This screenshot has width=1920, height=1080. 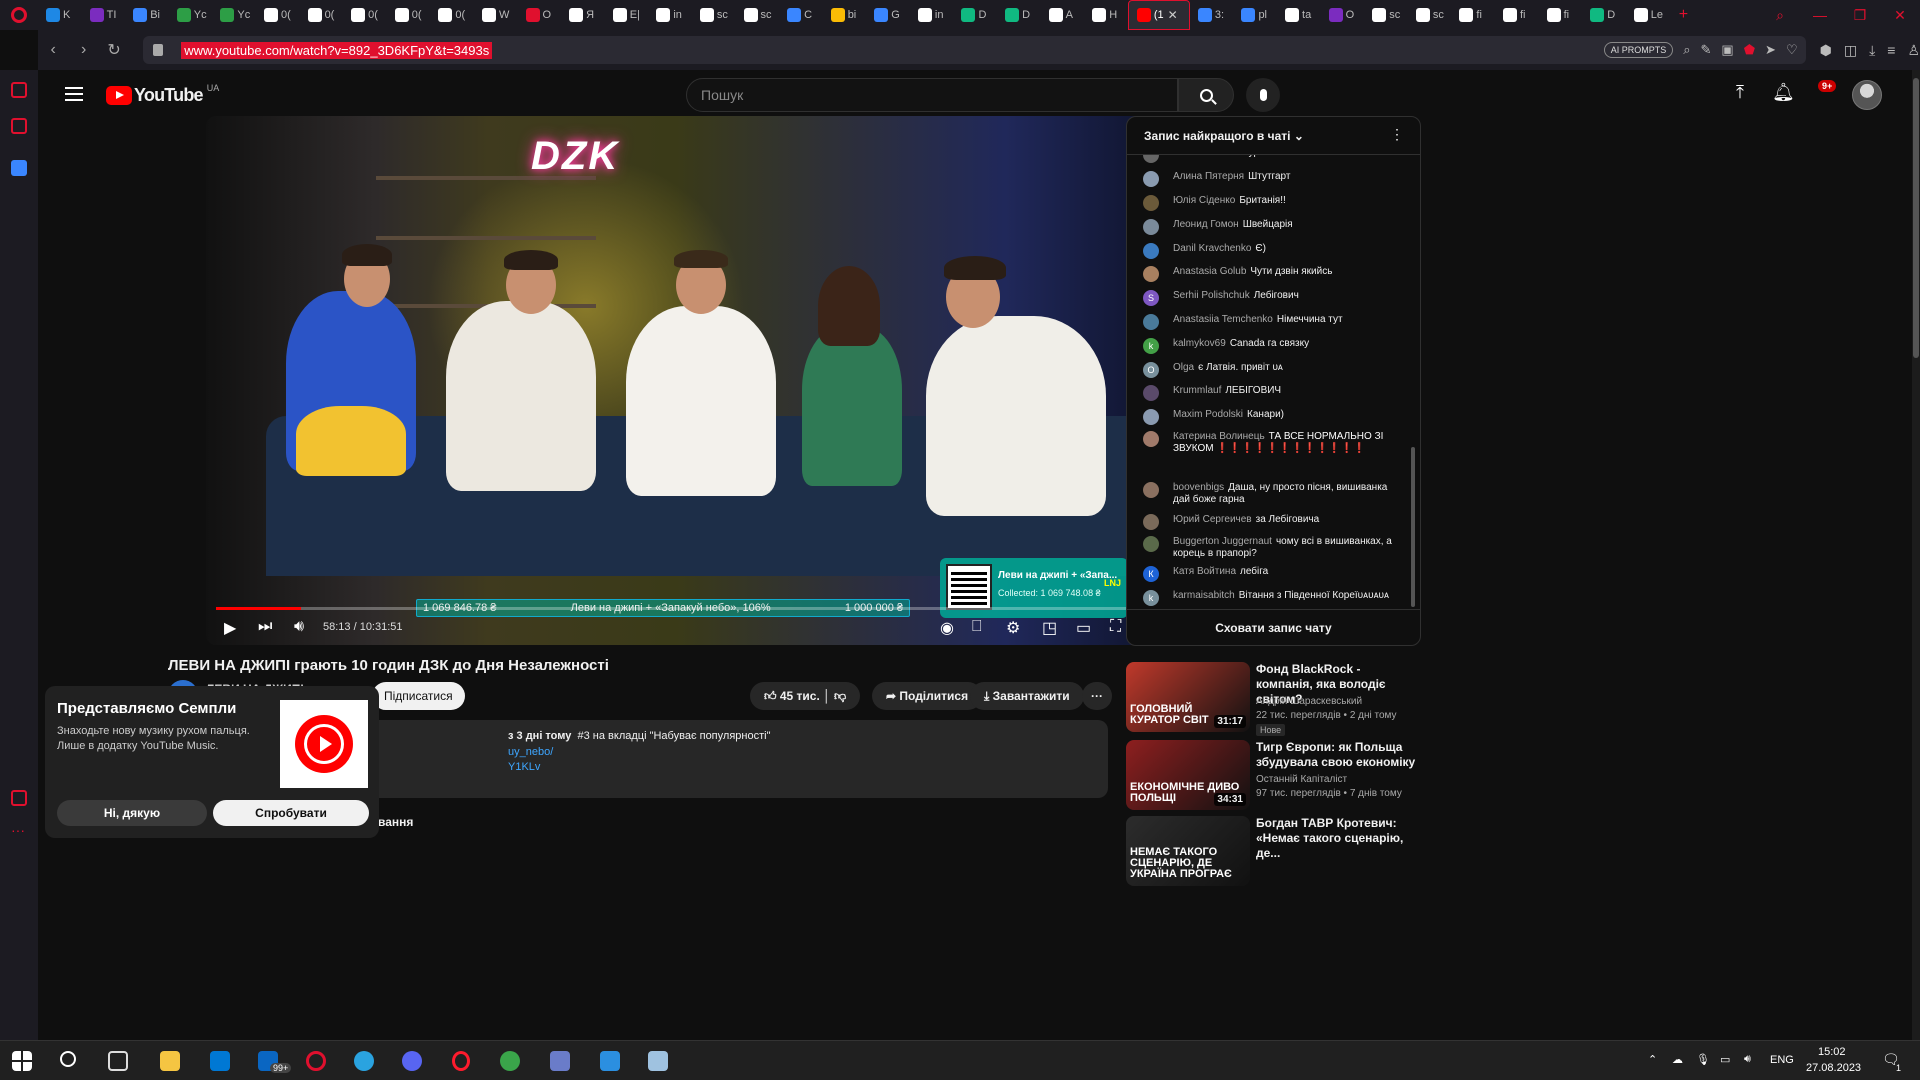 What do you see at coordinates (1158, 15) in the screenshot?
I see `tab-youtube-active: (1 ✕` at bounding box center [1158, 15].